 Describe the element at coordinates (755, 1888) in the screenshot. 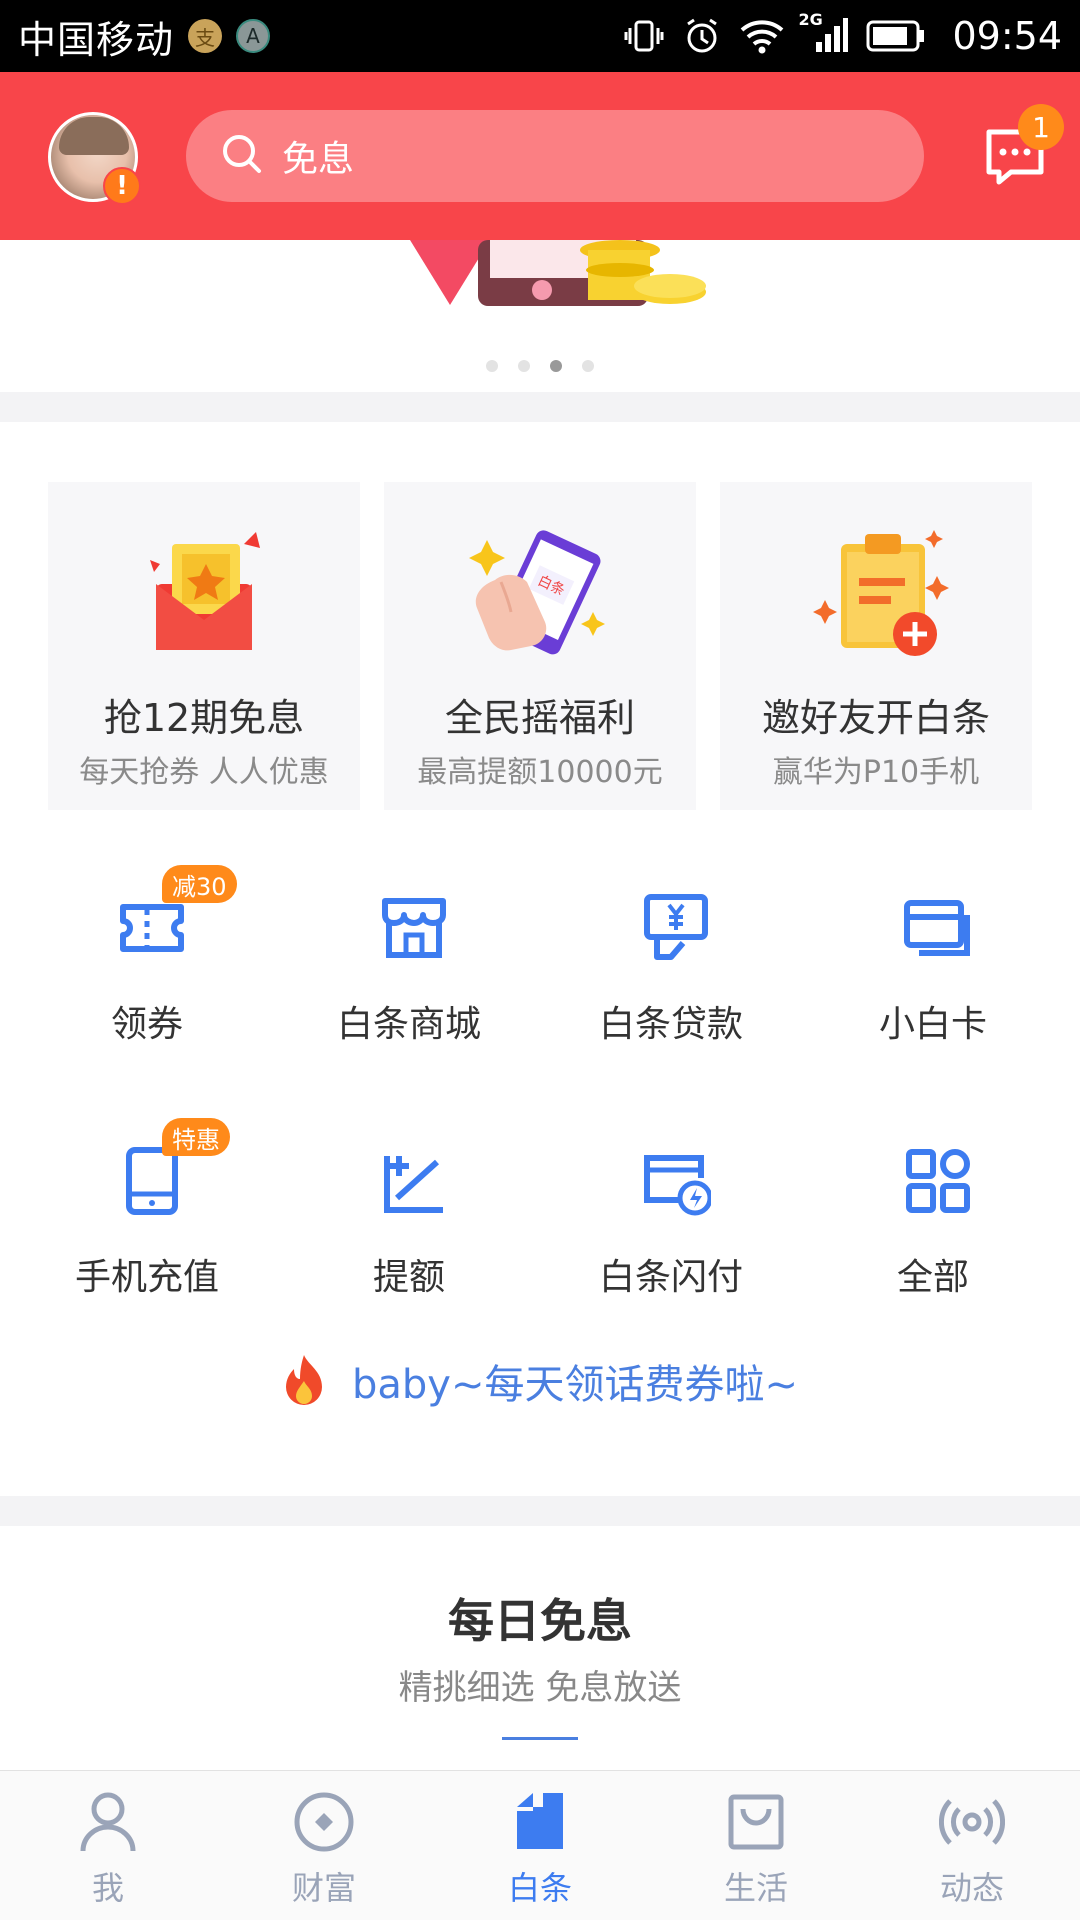

I see `nav-label: 生活` at that location.